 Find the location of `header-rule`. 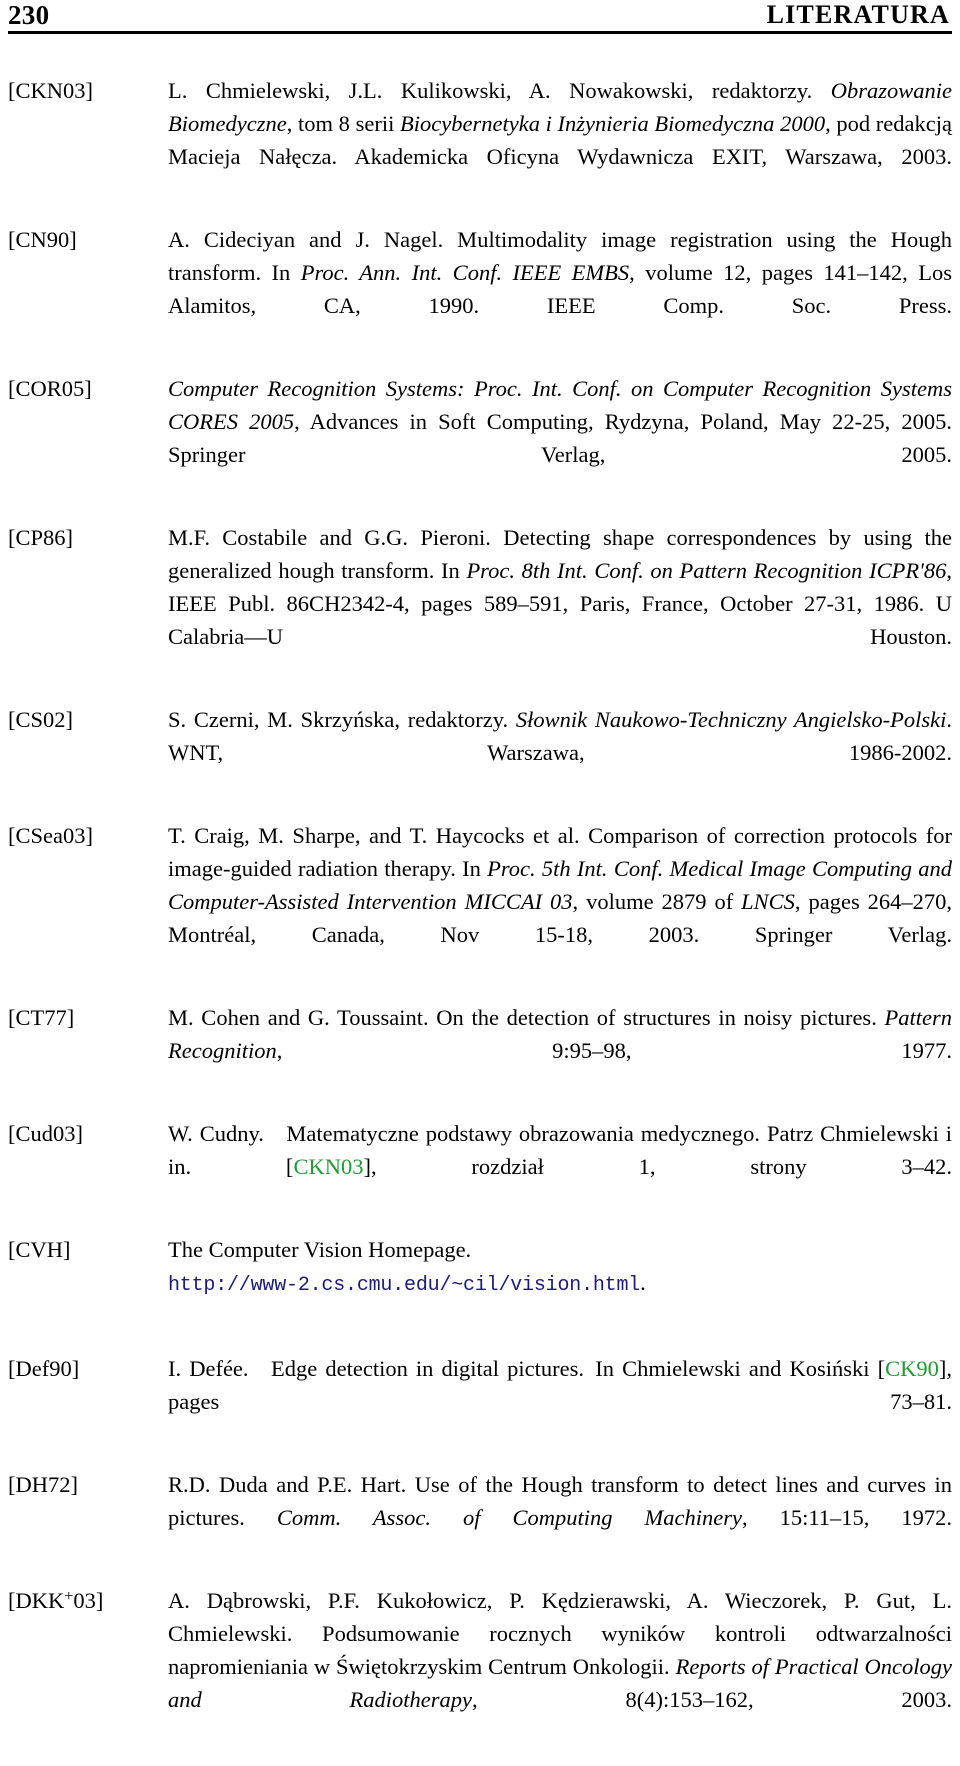

header-rule is located at coordinates (480, 32).